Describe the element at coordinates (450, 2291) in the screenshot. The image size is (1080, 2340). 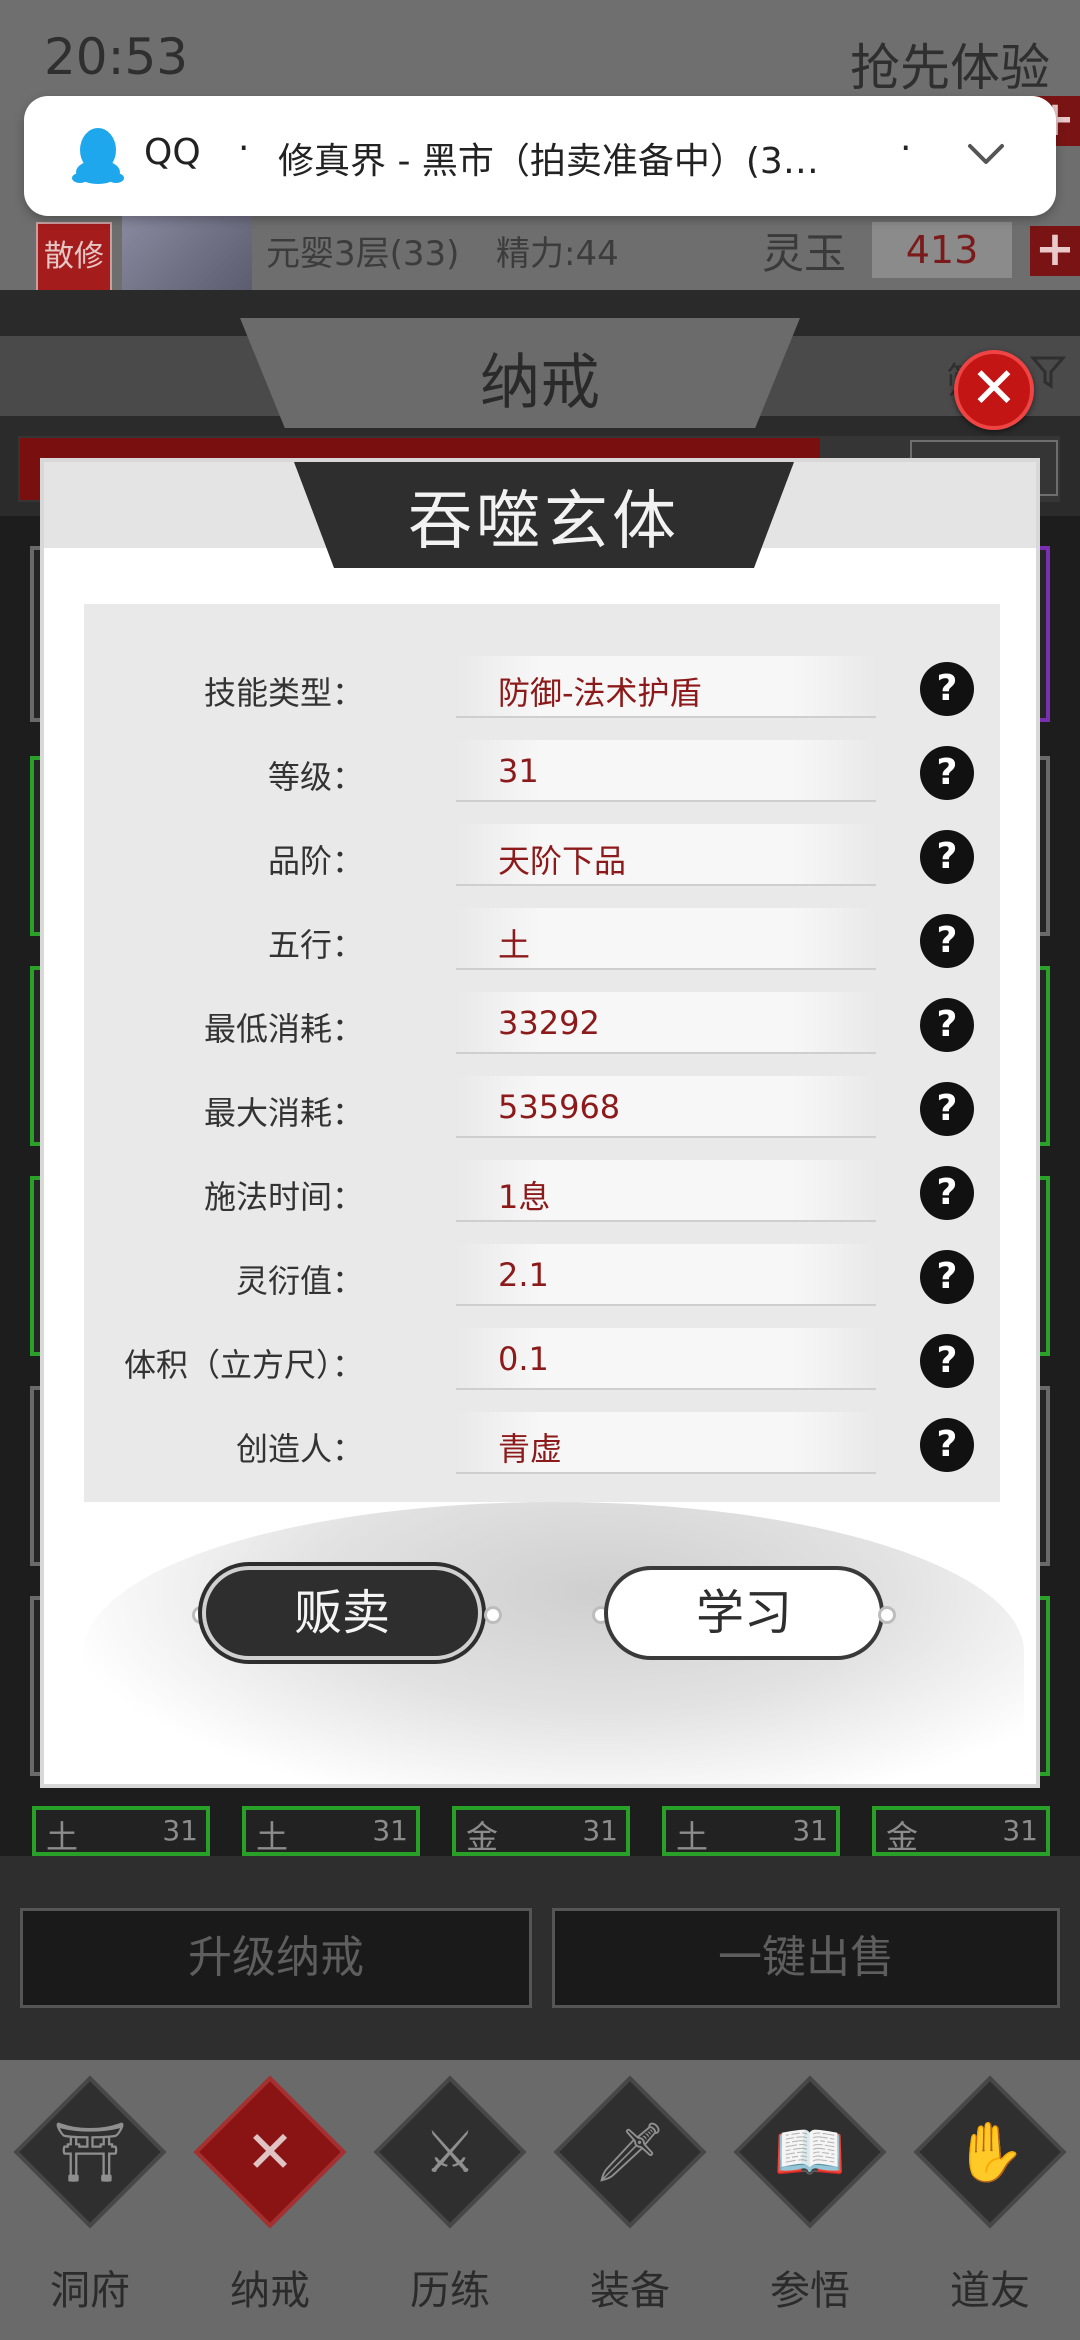
I see `nav-label: 历练` at that location.